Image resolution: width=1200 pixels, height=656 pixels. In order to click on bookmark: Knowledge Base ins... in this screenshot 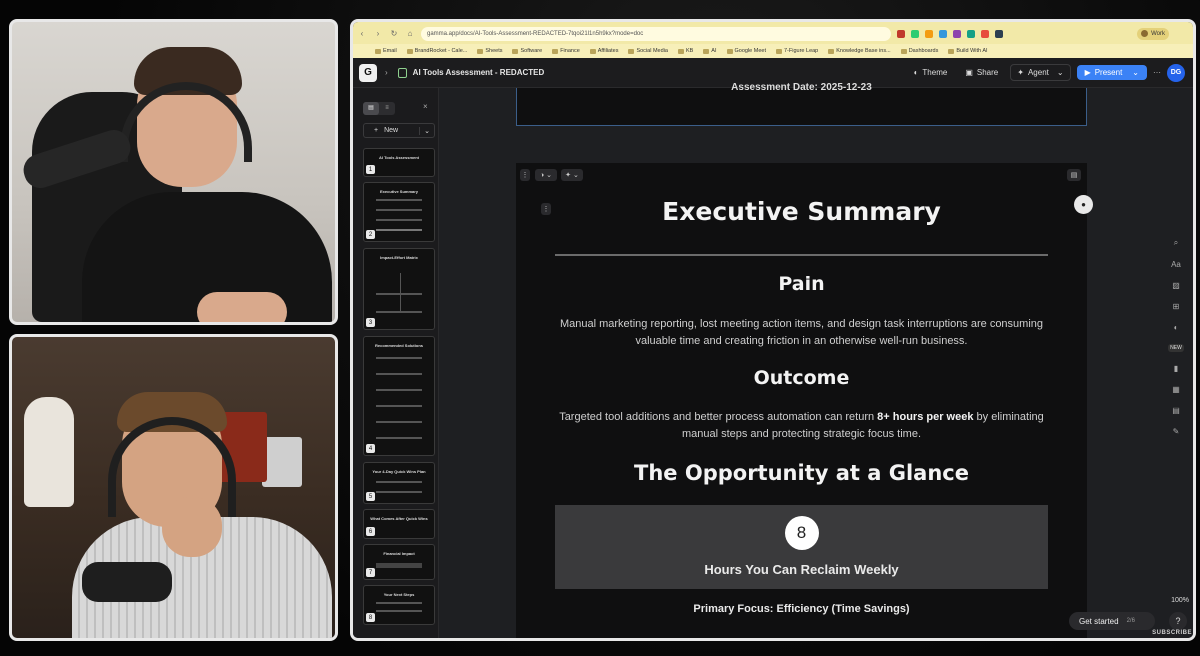, I will do `click(859, 51)`.